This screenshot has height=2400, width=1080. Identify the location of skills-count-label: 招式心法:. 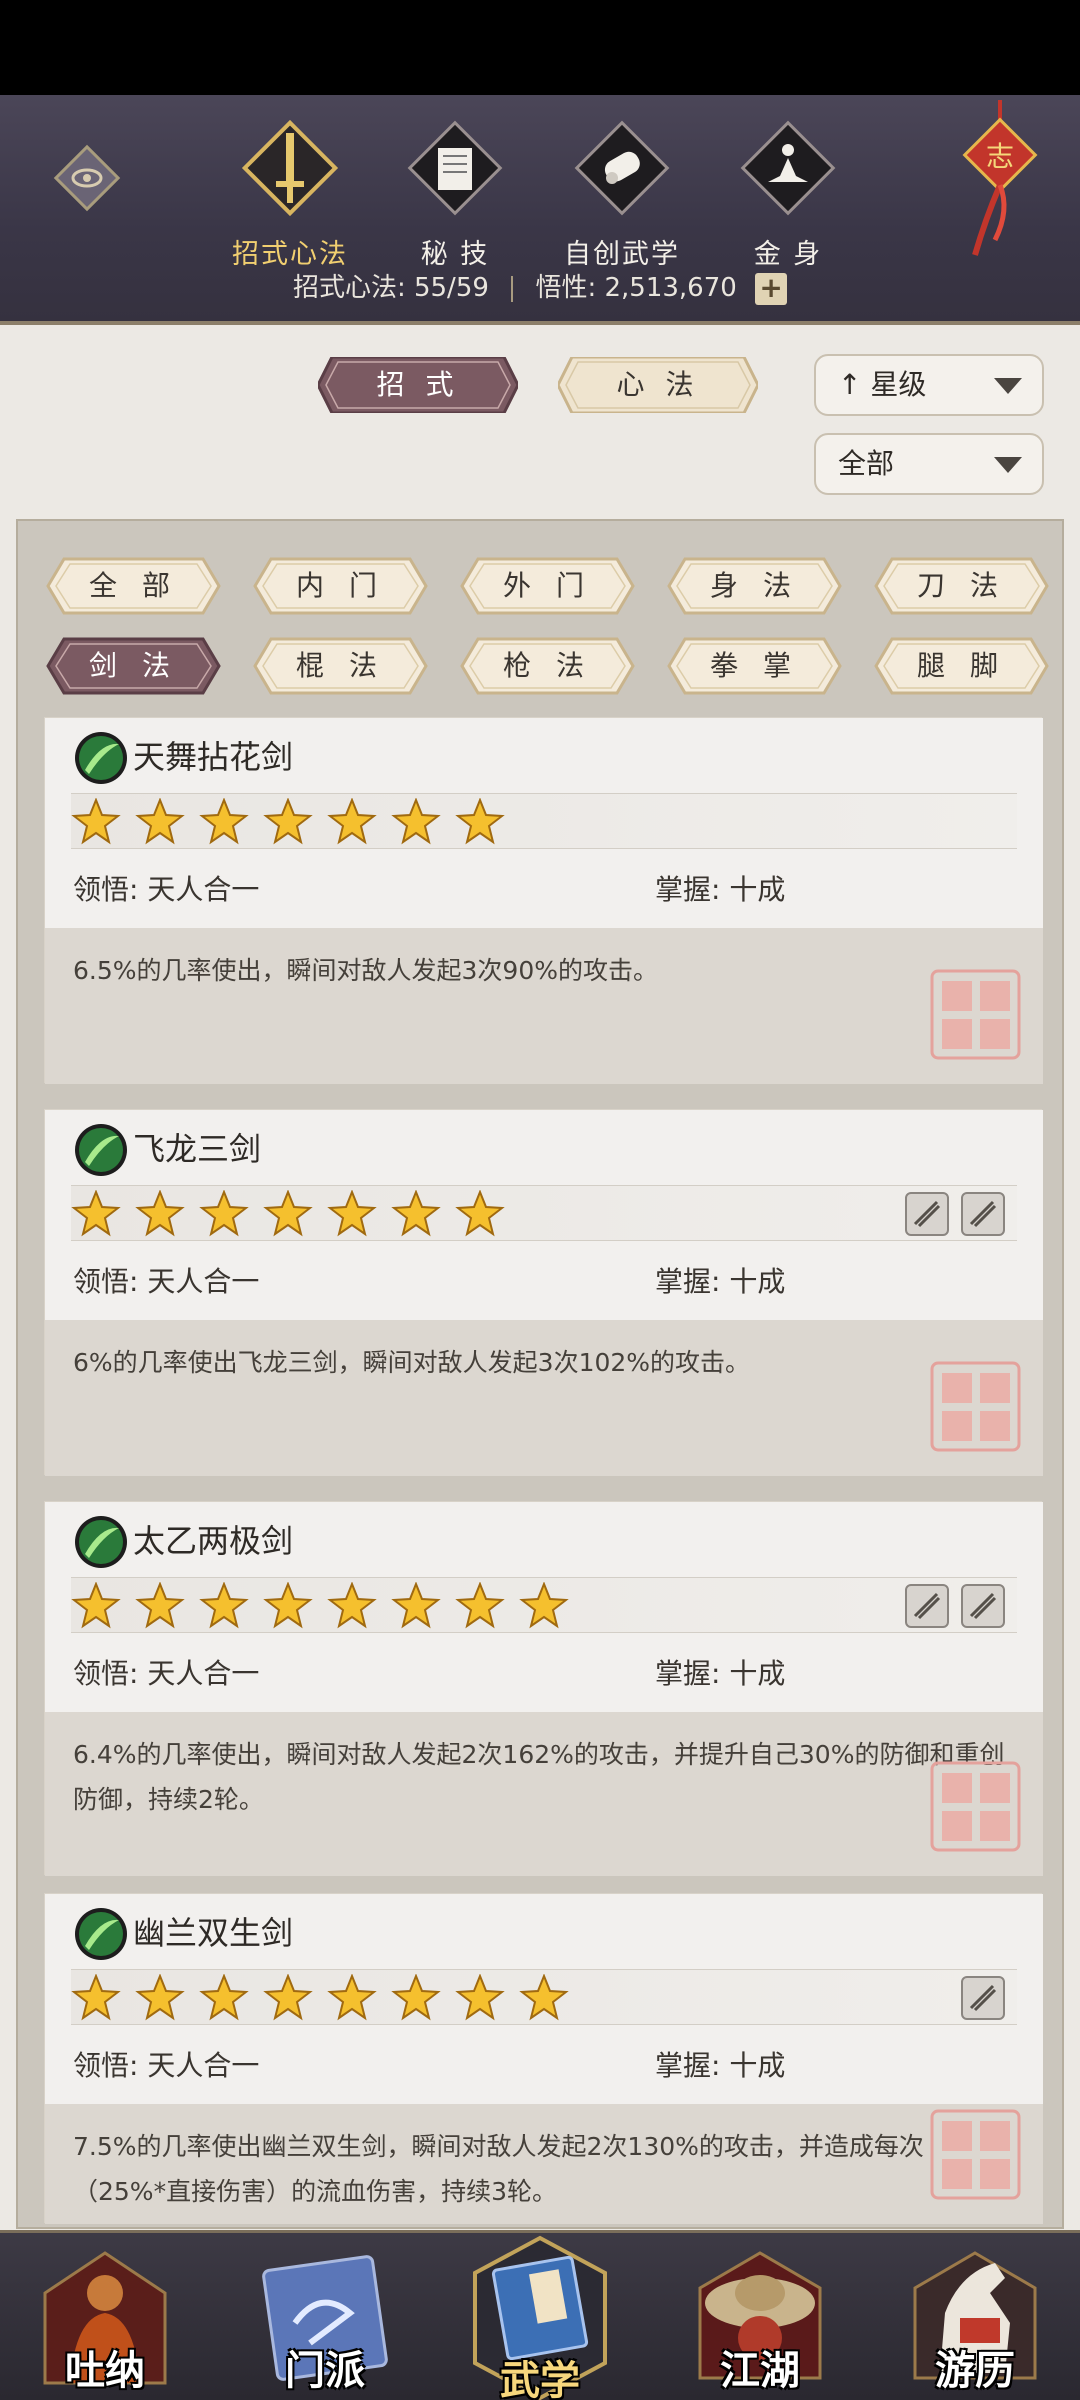
(349, 288).